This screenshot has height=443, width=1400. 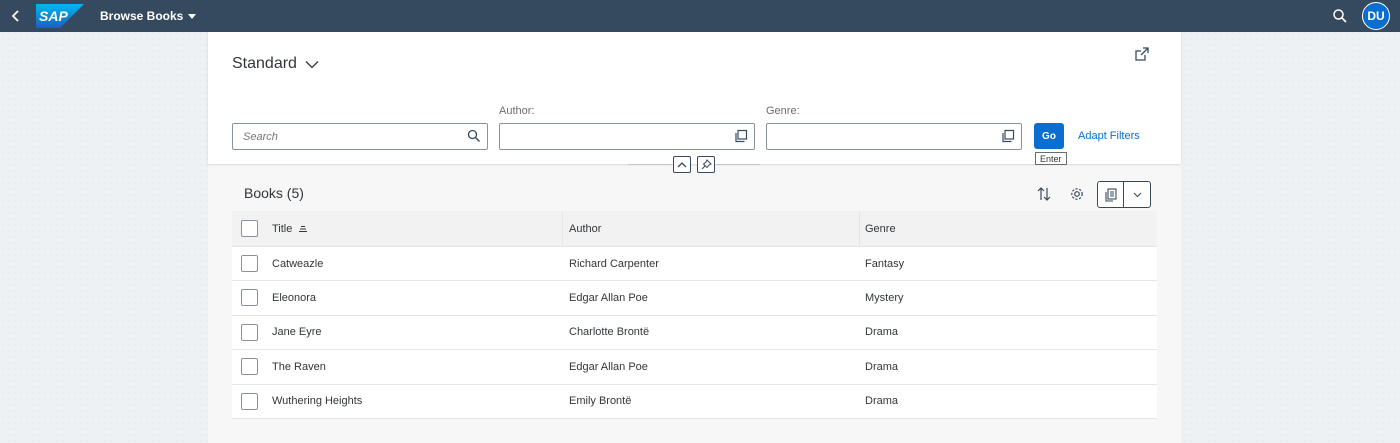 I want to click on table-row: Catweazle Richard Carpenter Fantasy, so click(x=694, y=264).